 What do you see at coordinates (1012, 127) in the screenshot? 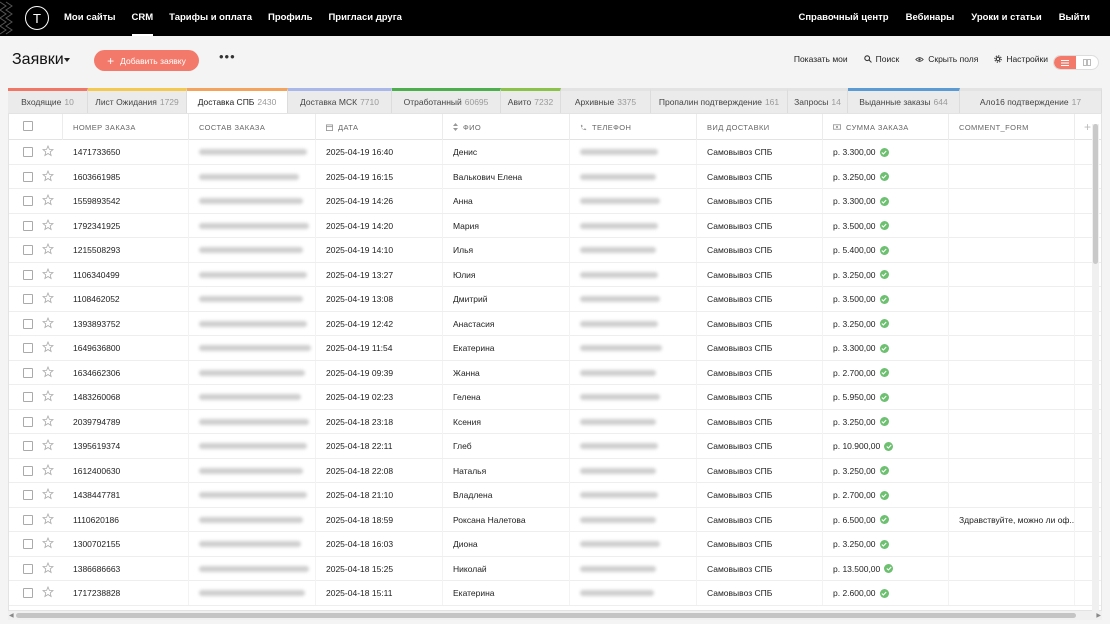
I see `column-comment: COMMENT_FORM` at bounding box center [1012, 127].